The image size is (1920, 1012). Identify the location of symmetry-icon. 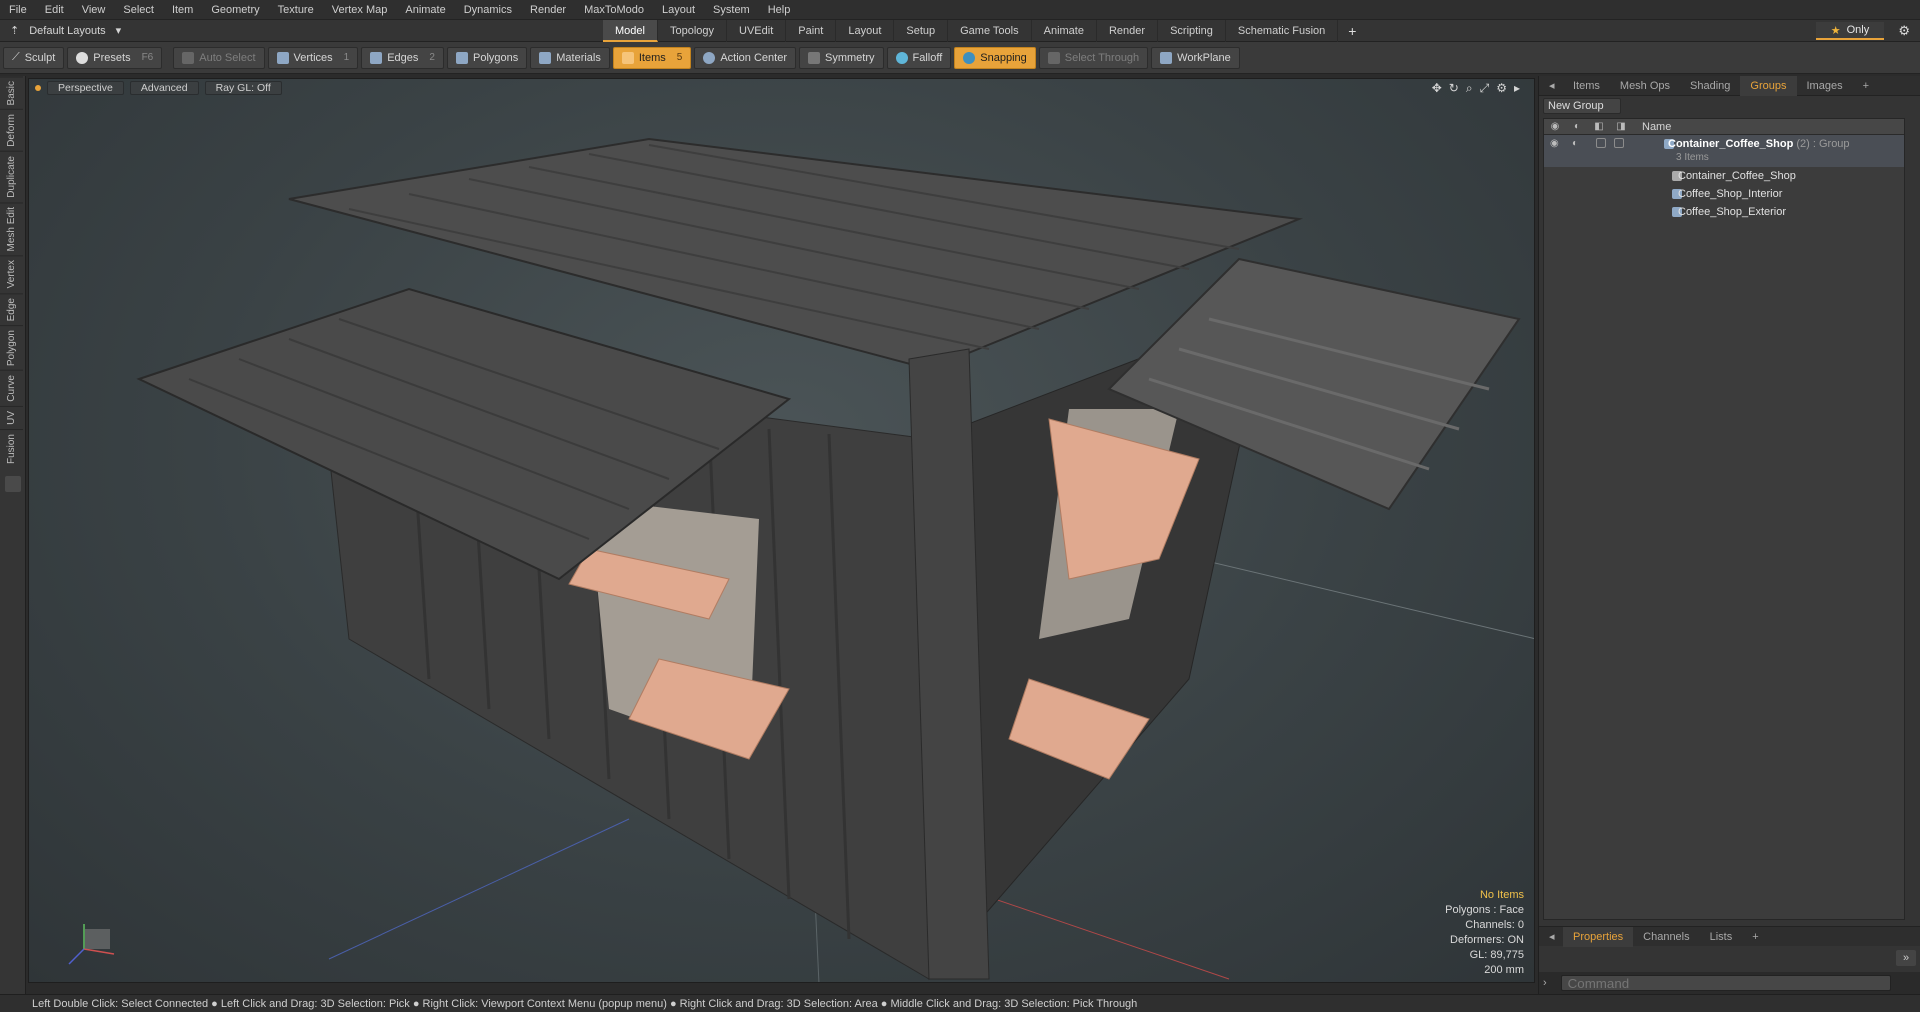
(814, 57).